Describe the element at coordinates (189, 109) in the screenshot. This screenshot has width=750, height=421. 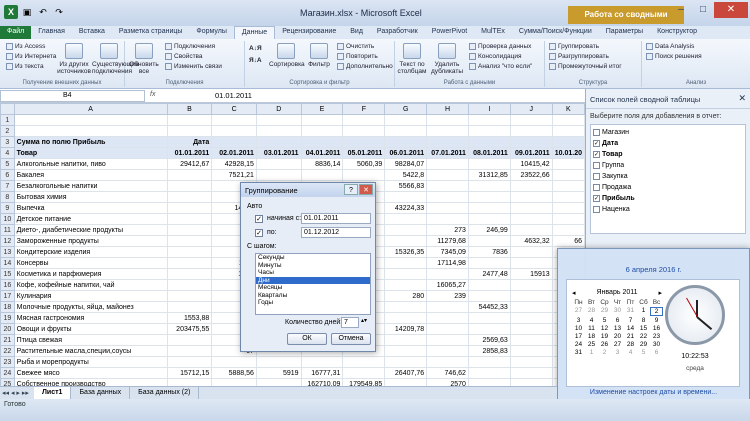
I see `column-header: B` at that location.